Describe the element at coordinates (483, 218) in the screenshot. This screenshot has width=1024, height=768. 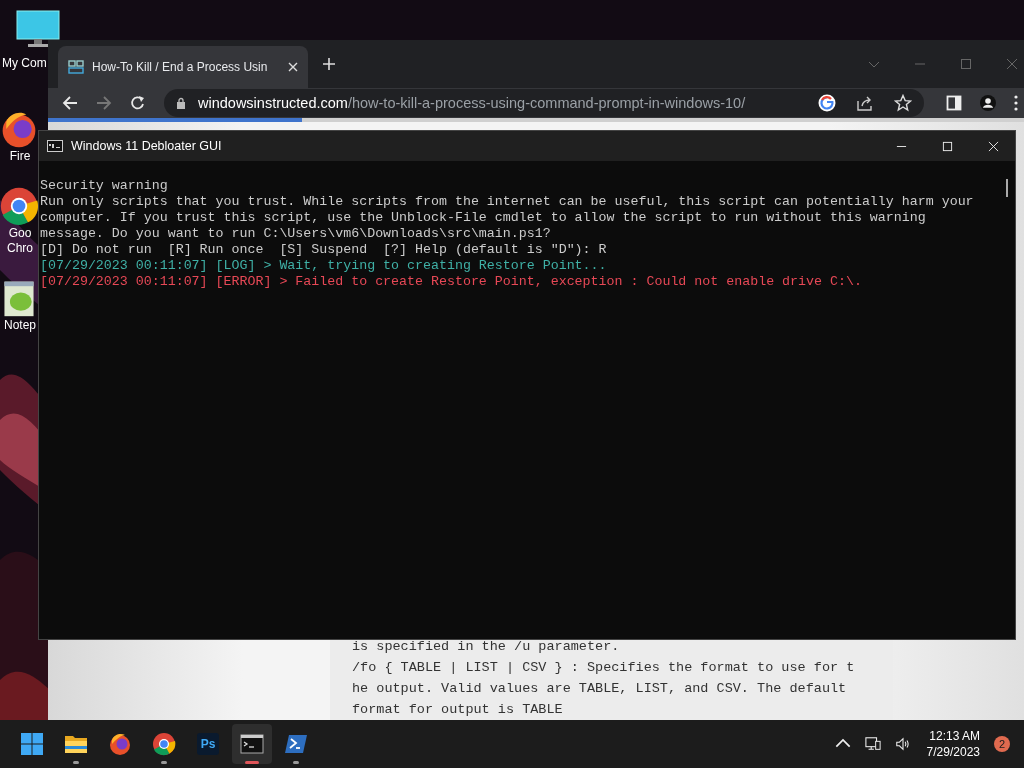
I see `console-line: computer. If you trust this script, use the Unblock-File cmdlet to allow the script to run without this warning` at that location.